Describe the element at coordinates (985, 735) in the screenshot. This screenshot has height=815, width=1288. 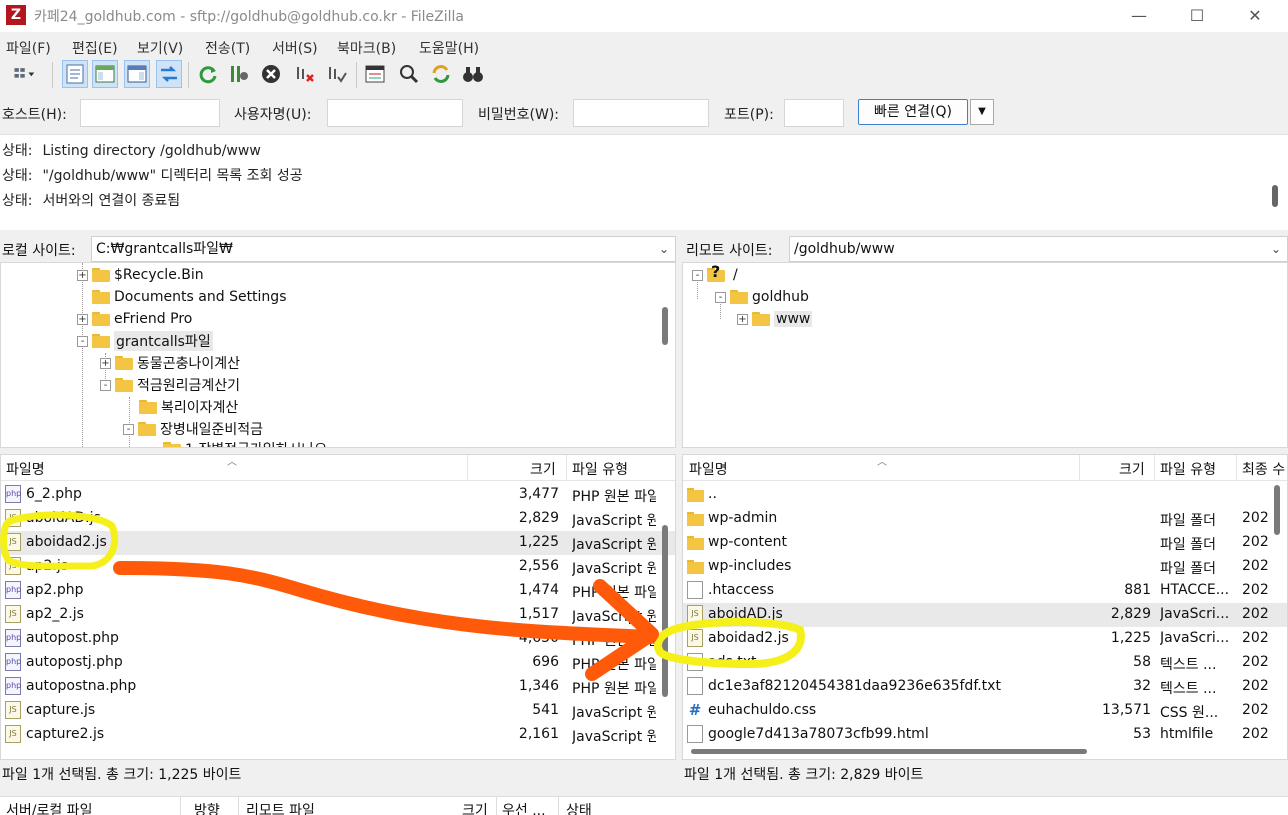
I see `file-row: google7d413a78073cfb99.html 53 htmlfile 202` at that location.